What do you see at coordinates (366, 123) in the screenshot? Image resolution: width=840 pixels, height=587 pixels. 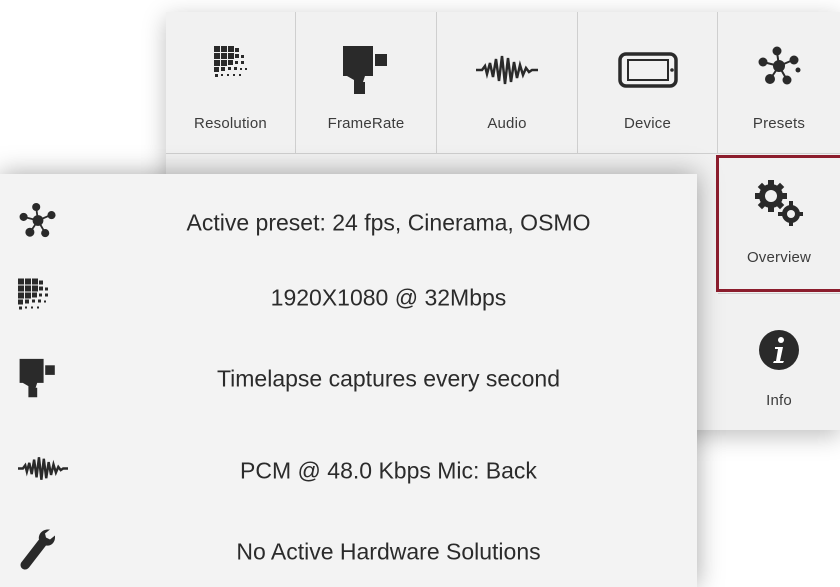 I see `framerate-label: FrameRate` at bounding box center [366, 123].